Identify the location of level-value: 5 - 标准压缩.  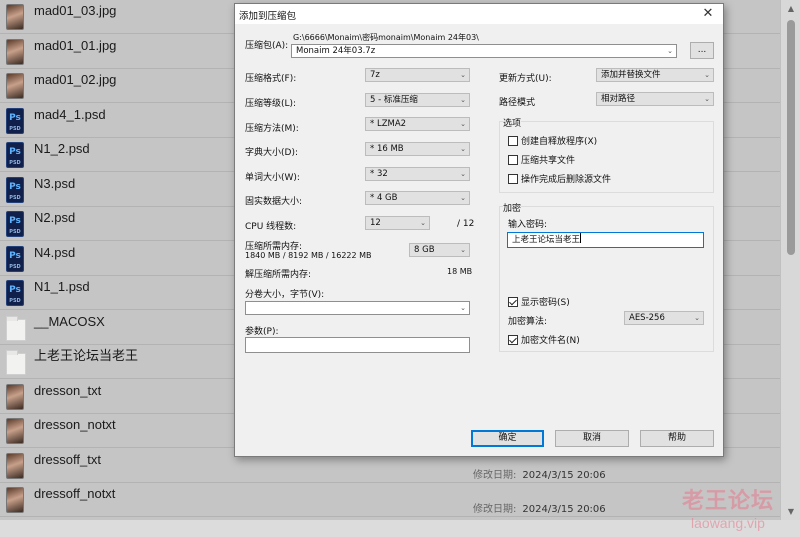
(394, 100).